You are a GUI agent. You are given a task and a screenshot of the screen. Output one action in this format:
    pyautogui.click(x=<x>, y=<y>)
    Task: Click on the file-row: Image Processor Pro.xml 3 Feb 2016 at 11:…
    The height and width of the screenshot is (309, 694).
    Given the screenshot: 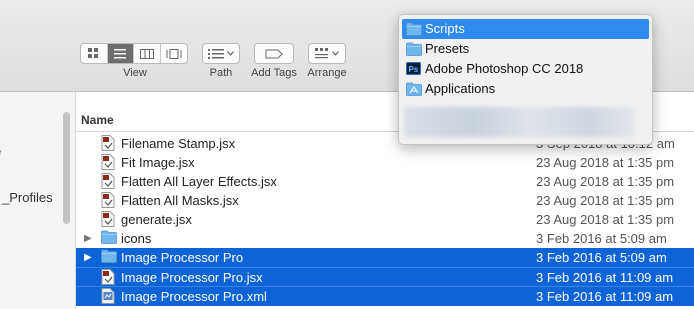 What is the action you would take?
    pyautogui.click(x=385, y=296)
    